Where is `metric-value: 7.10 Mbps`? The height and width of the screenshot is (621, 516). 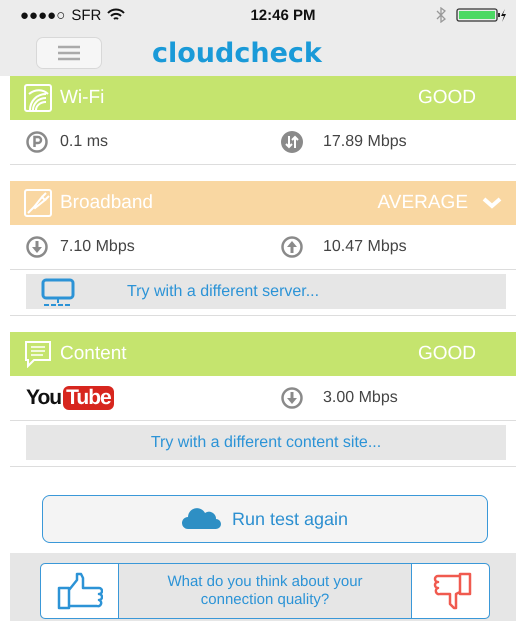 metric-value: 7.10 Mbps is located at coordinates (97, 247).